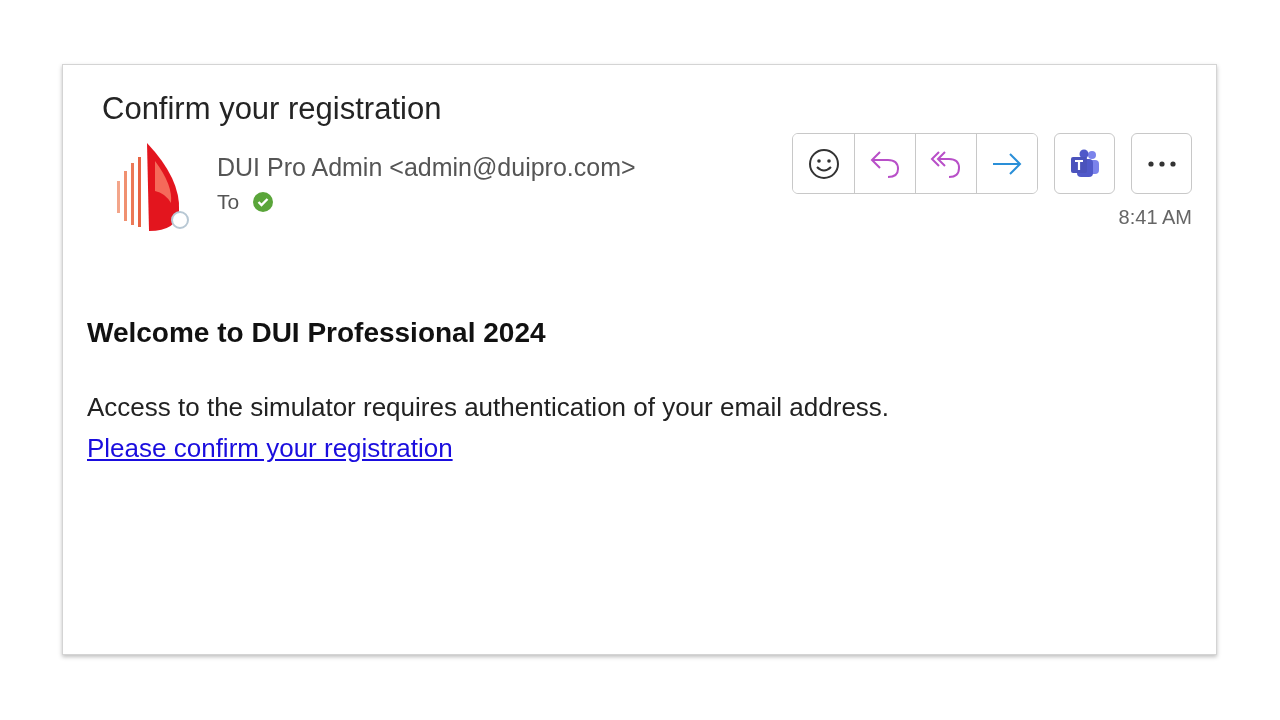 The width and height of the screenshot is (1280, 720). Describe the element at coordinates (489, 428) in the screenshot. I see `body-text: Access to the simulator requires authentication of your email address. Please confirm your registration` at that location.